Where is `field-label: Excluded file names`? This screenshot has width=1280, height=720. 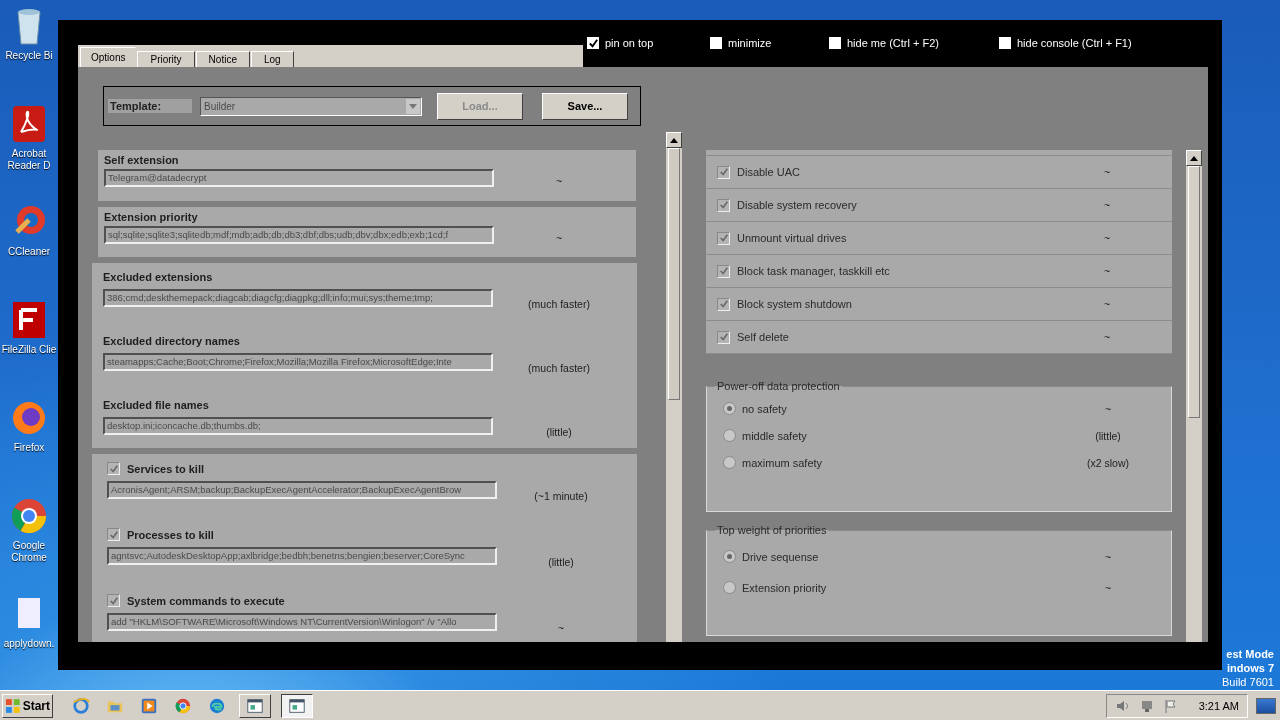
field-label: Excluded file names is located at coordinates (156, 405).